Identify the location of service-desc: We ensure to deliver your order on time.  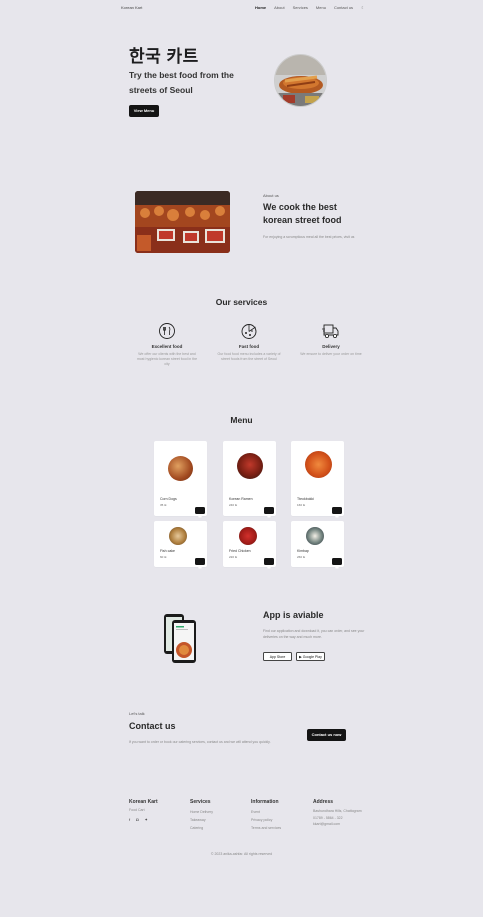
(331, 354).